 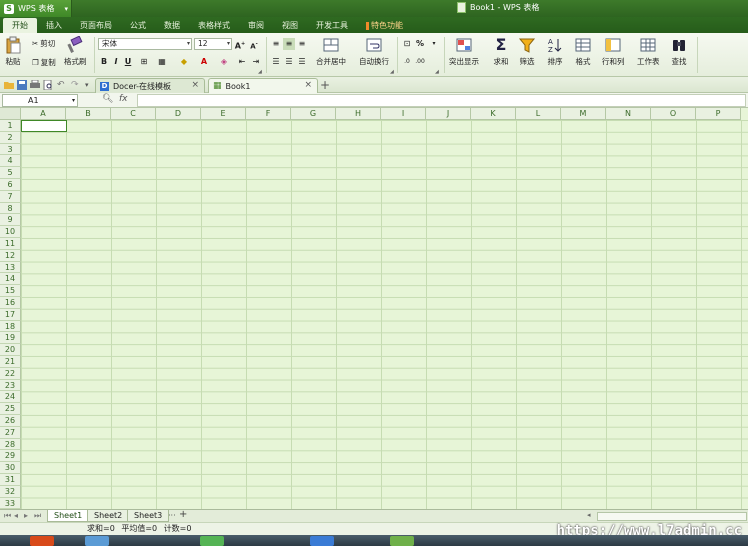 What do you see at coordinates (10, 468) in the screenshot?
I see `row-header: 30` at bounding box center [10, 468].